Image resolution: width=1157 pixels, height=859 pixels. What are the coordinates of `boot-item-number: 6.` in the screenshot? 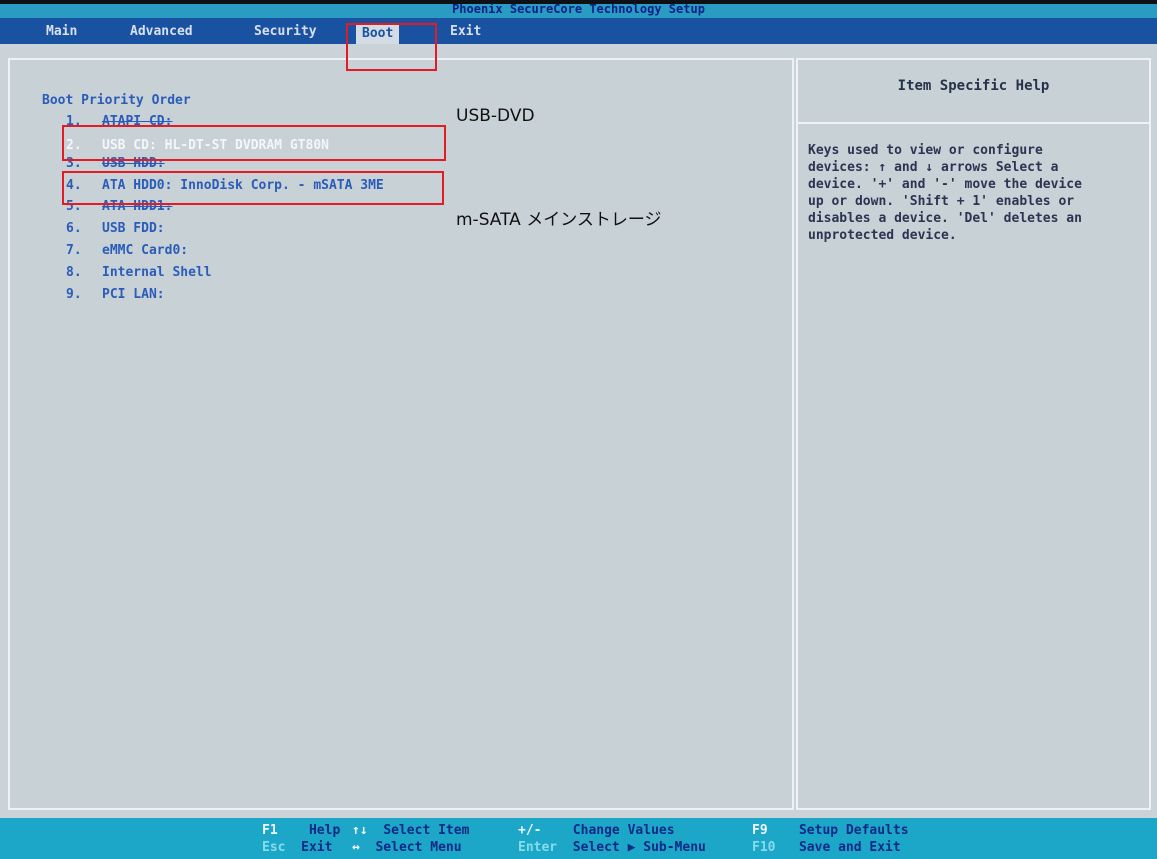 It's located at (74, 228).